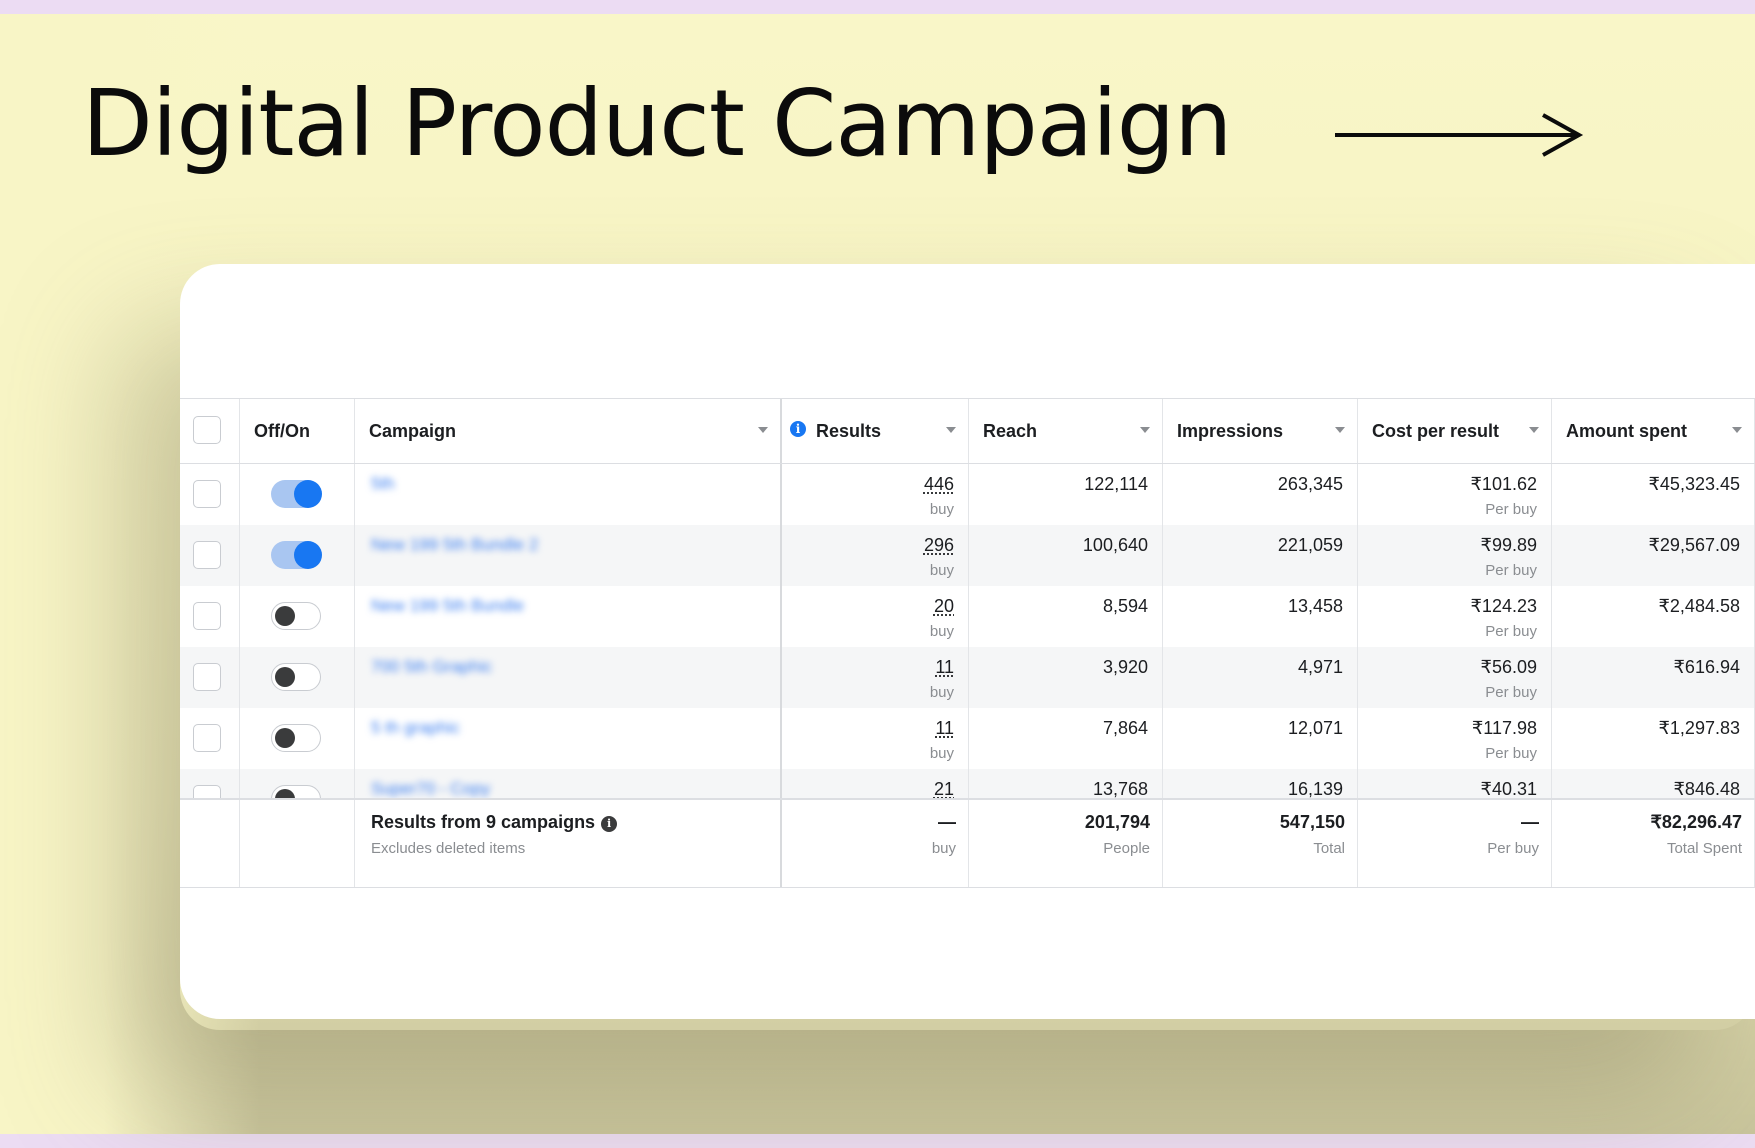 This screenshot has width=1755, height=1148. I want to click on campaign-name-link: New 199 5th Bundle, so click(447, 606).